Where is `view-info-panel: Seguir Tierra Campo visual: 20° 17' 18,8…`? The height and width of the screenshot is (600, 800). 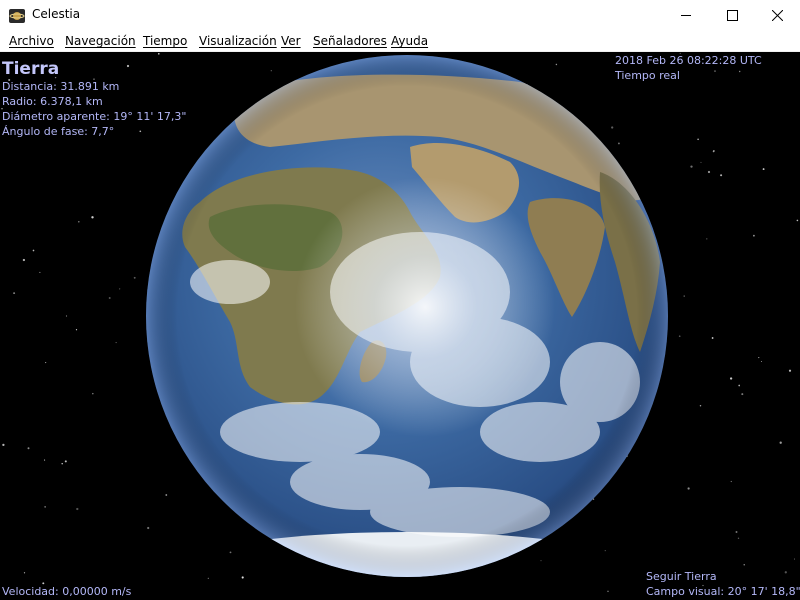 view-info-panel: Seguir Tierra Campo visual: 20° 17' 18,8… is located at coordinates (723, 584).